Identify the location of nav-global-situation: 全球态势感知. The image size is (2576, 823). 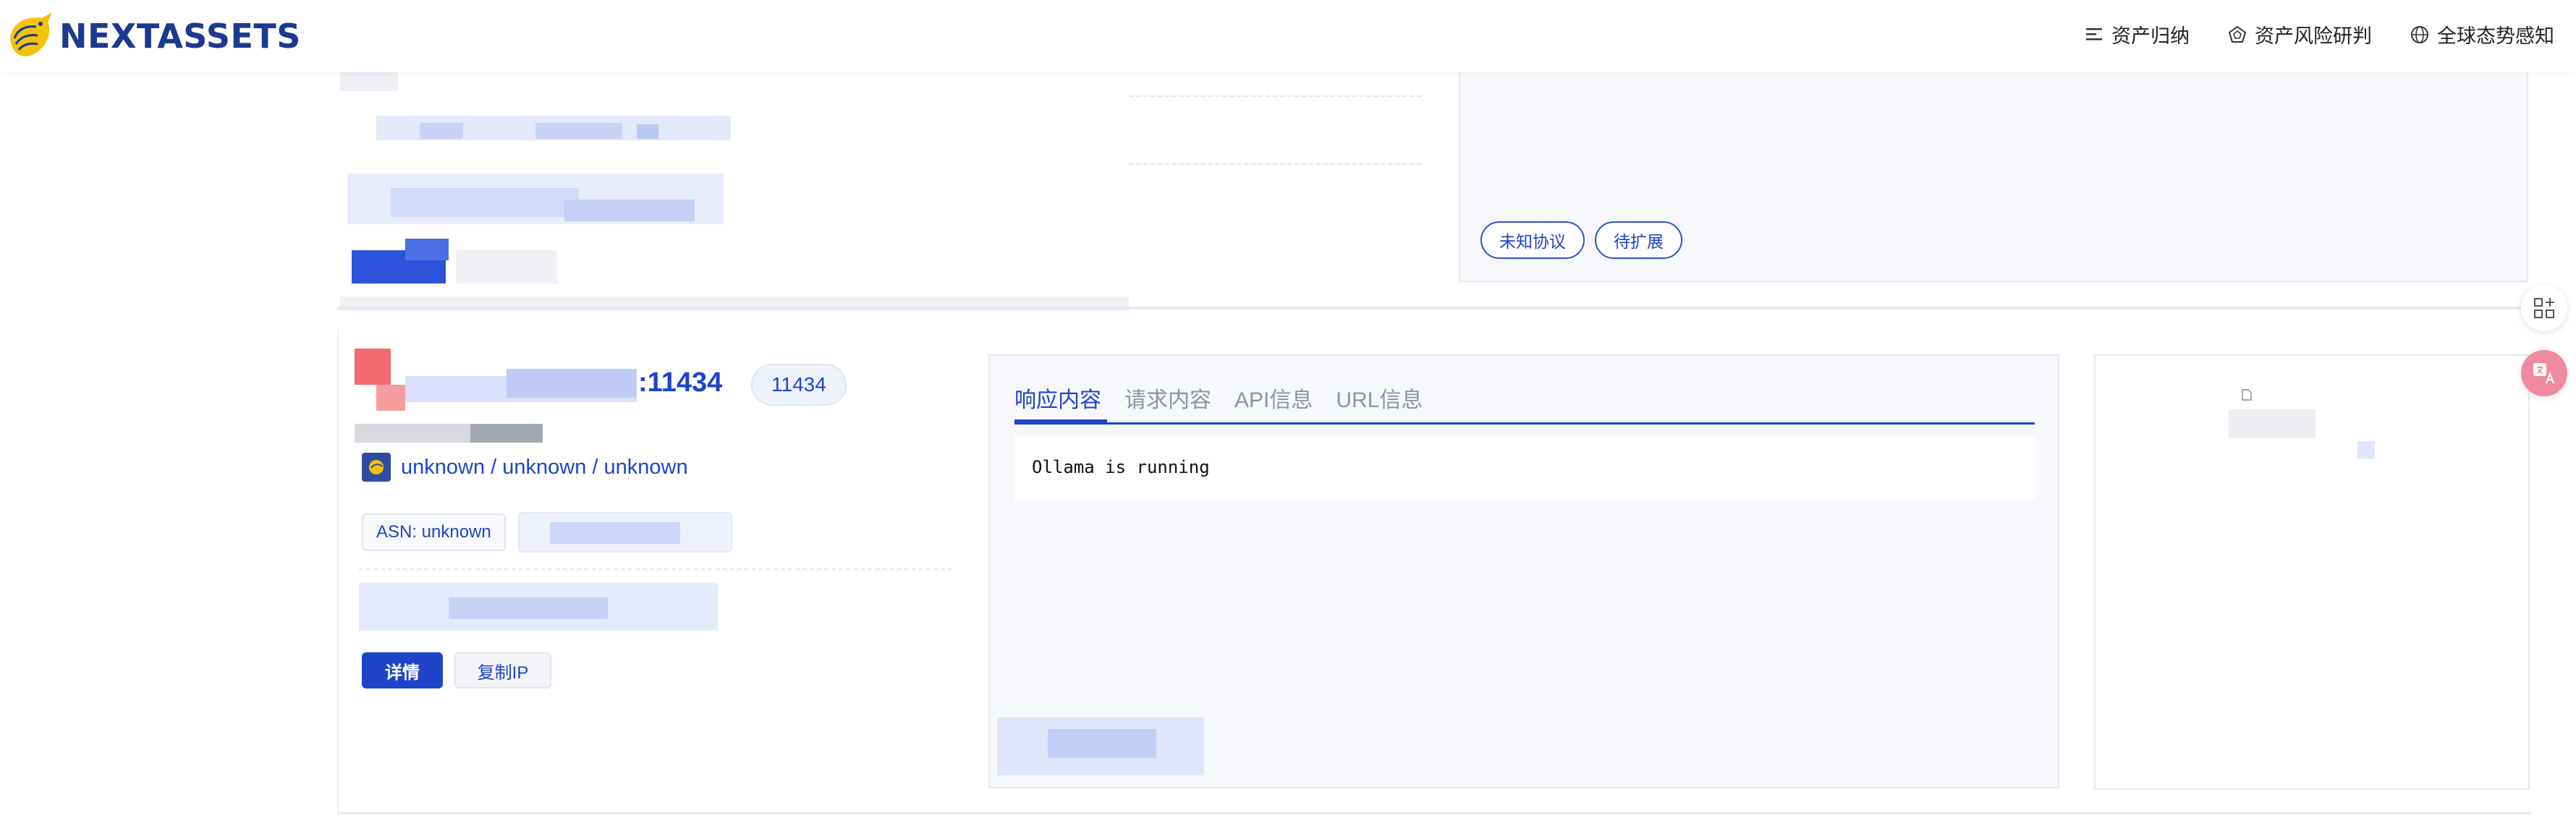
(2482, 34).